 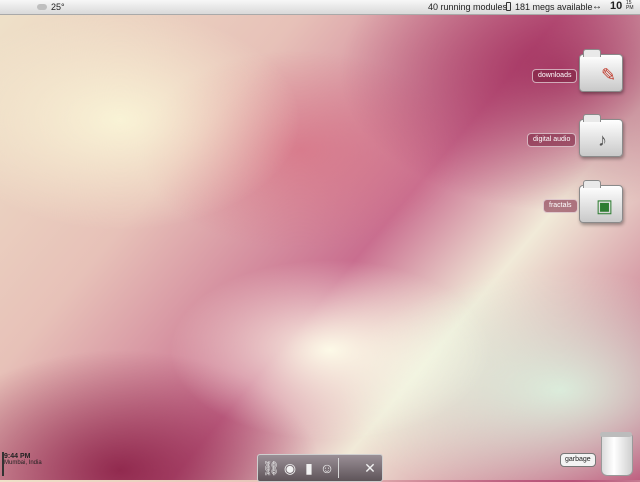 I want to click on dock: ⛓ ◉ ▮ ☺ ✕, so click(x=320, y=468).